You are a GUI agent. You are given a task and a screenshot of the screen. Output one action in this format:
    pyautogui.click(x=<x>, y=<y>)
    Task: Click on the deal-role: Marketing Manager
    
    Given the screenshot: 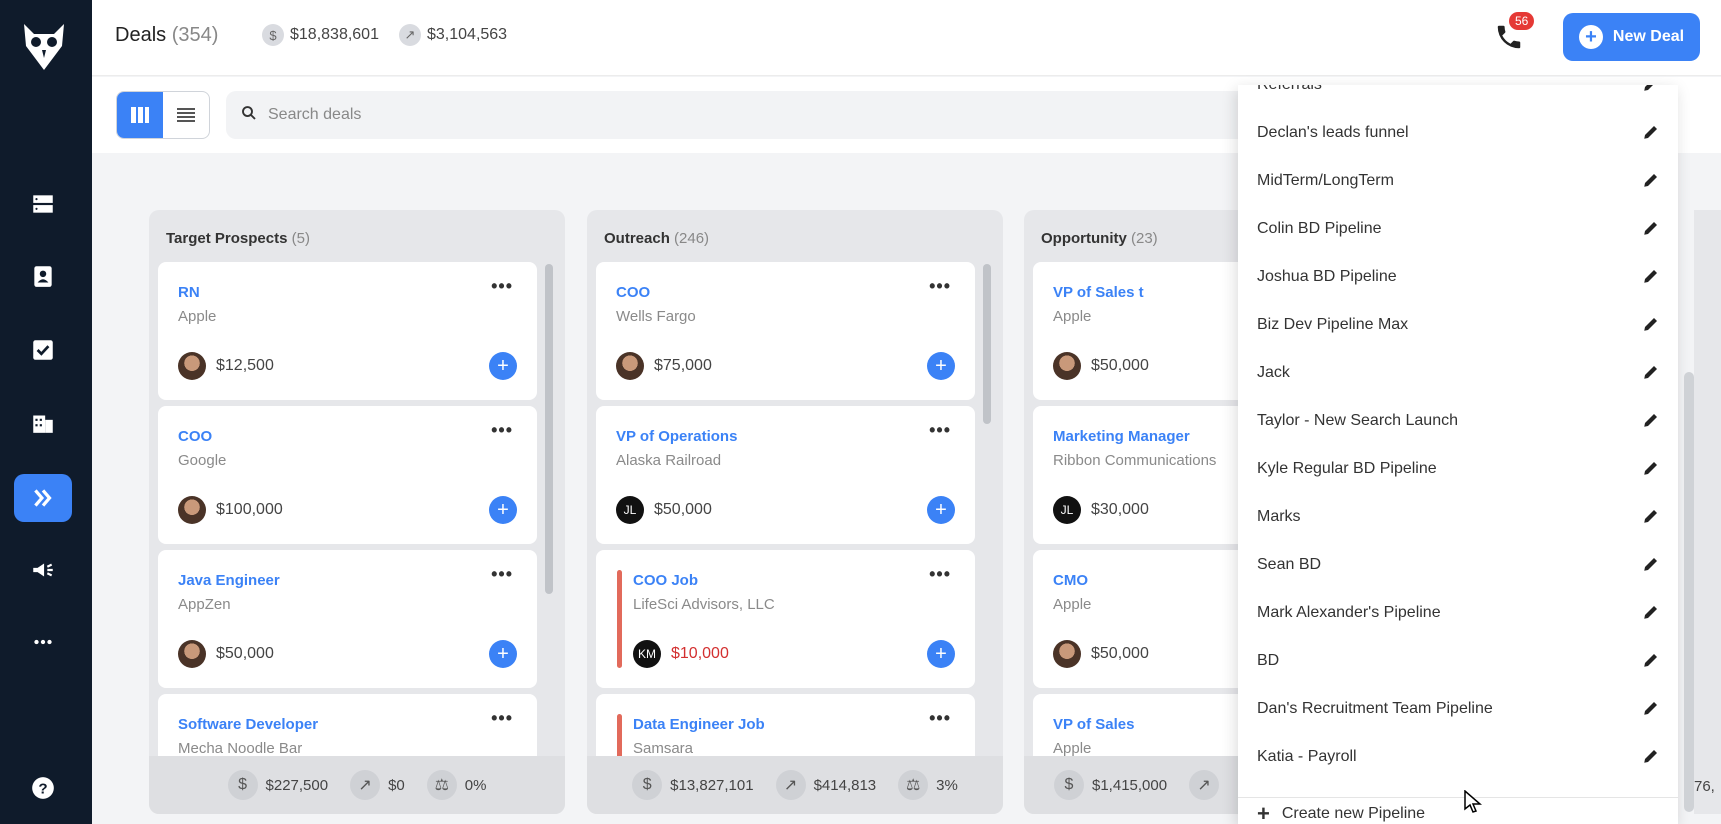 What is the action you would take?
    pyautogui.click(x=1121, y=436)
    